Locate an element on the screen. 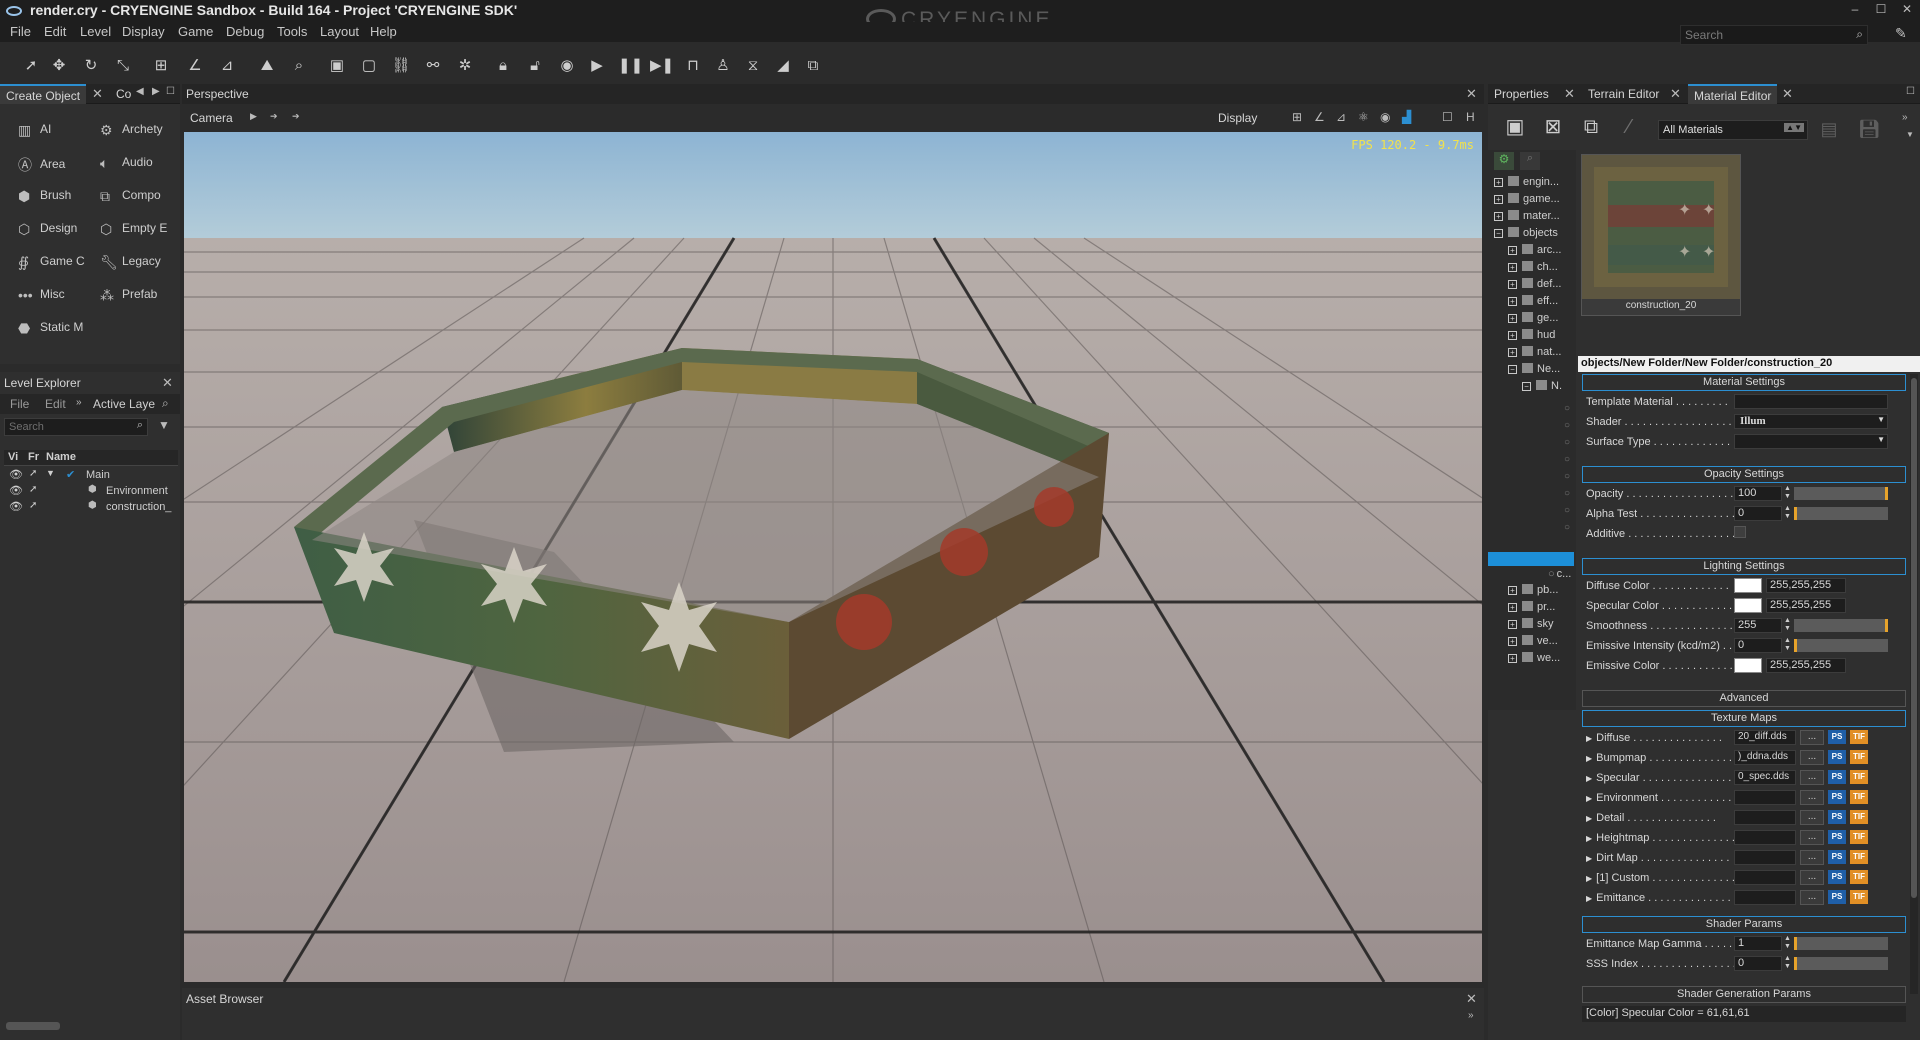  find-icon: ⌕ is located at coordinates (299, 66).